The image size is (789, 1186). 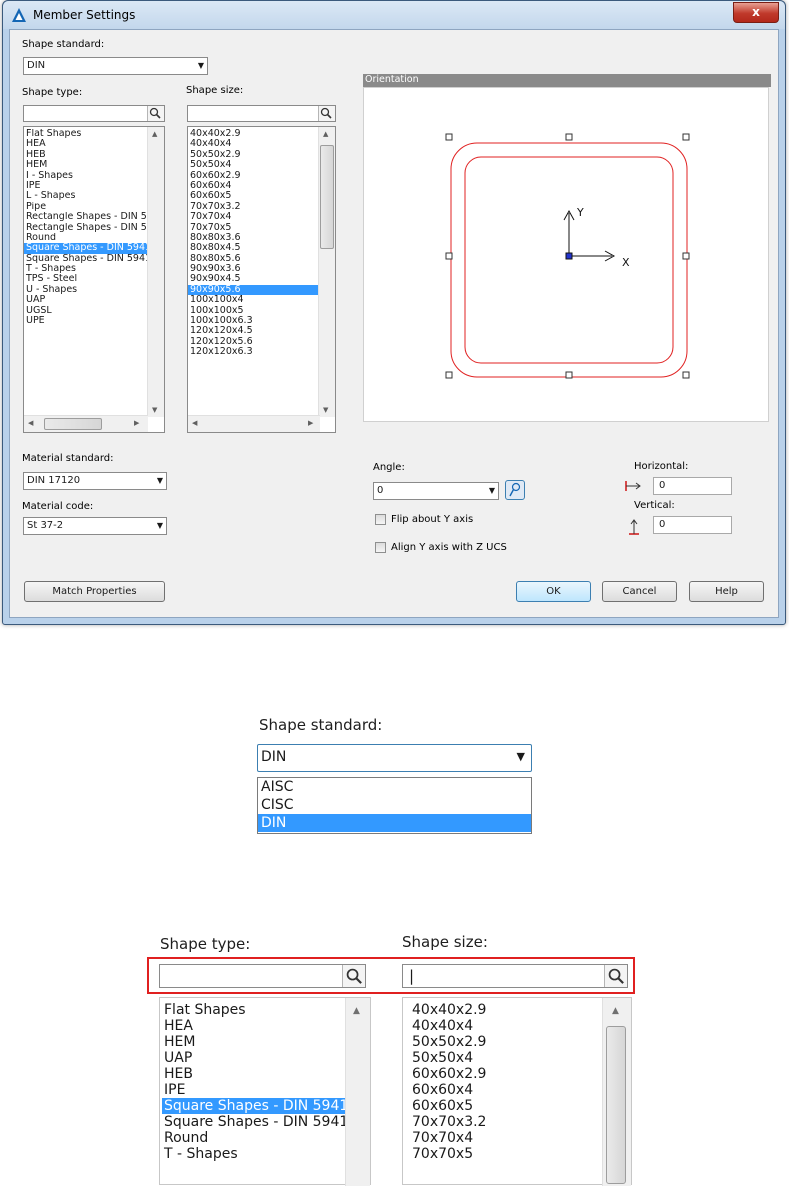 What do you see at coordinates (394, 823) in the screenshot?
I see `dropdown-option: DIN` at bounding box center [394, 823].